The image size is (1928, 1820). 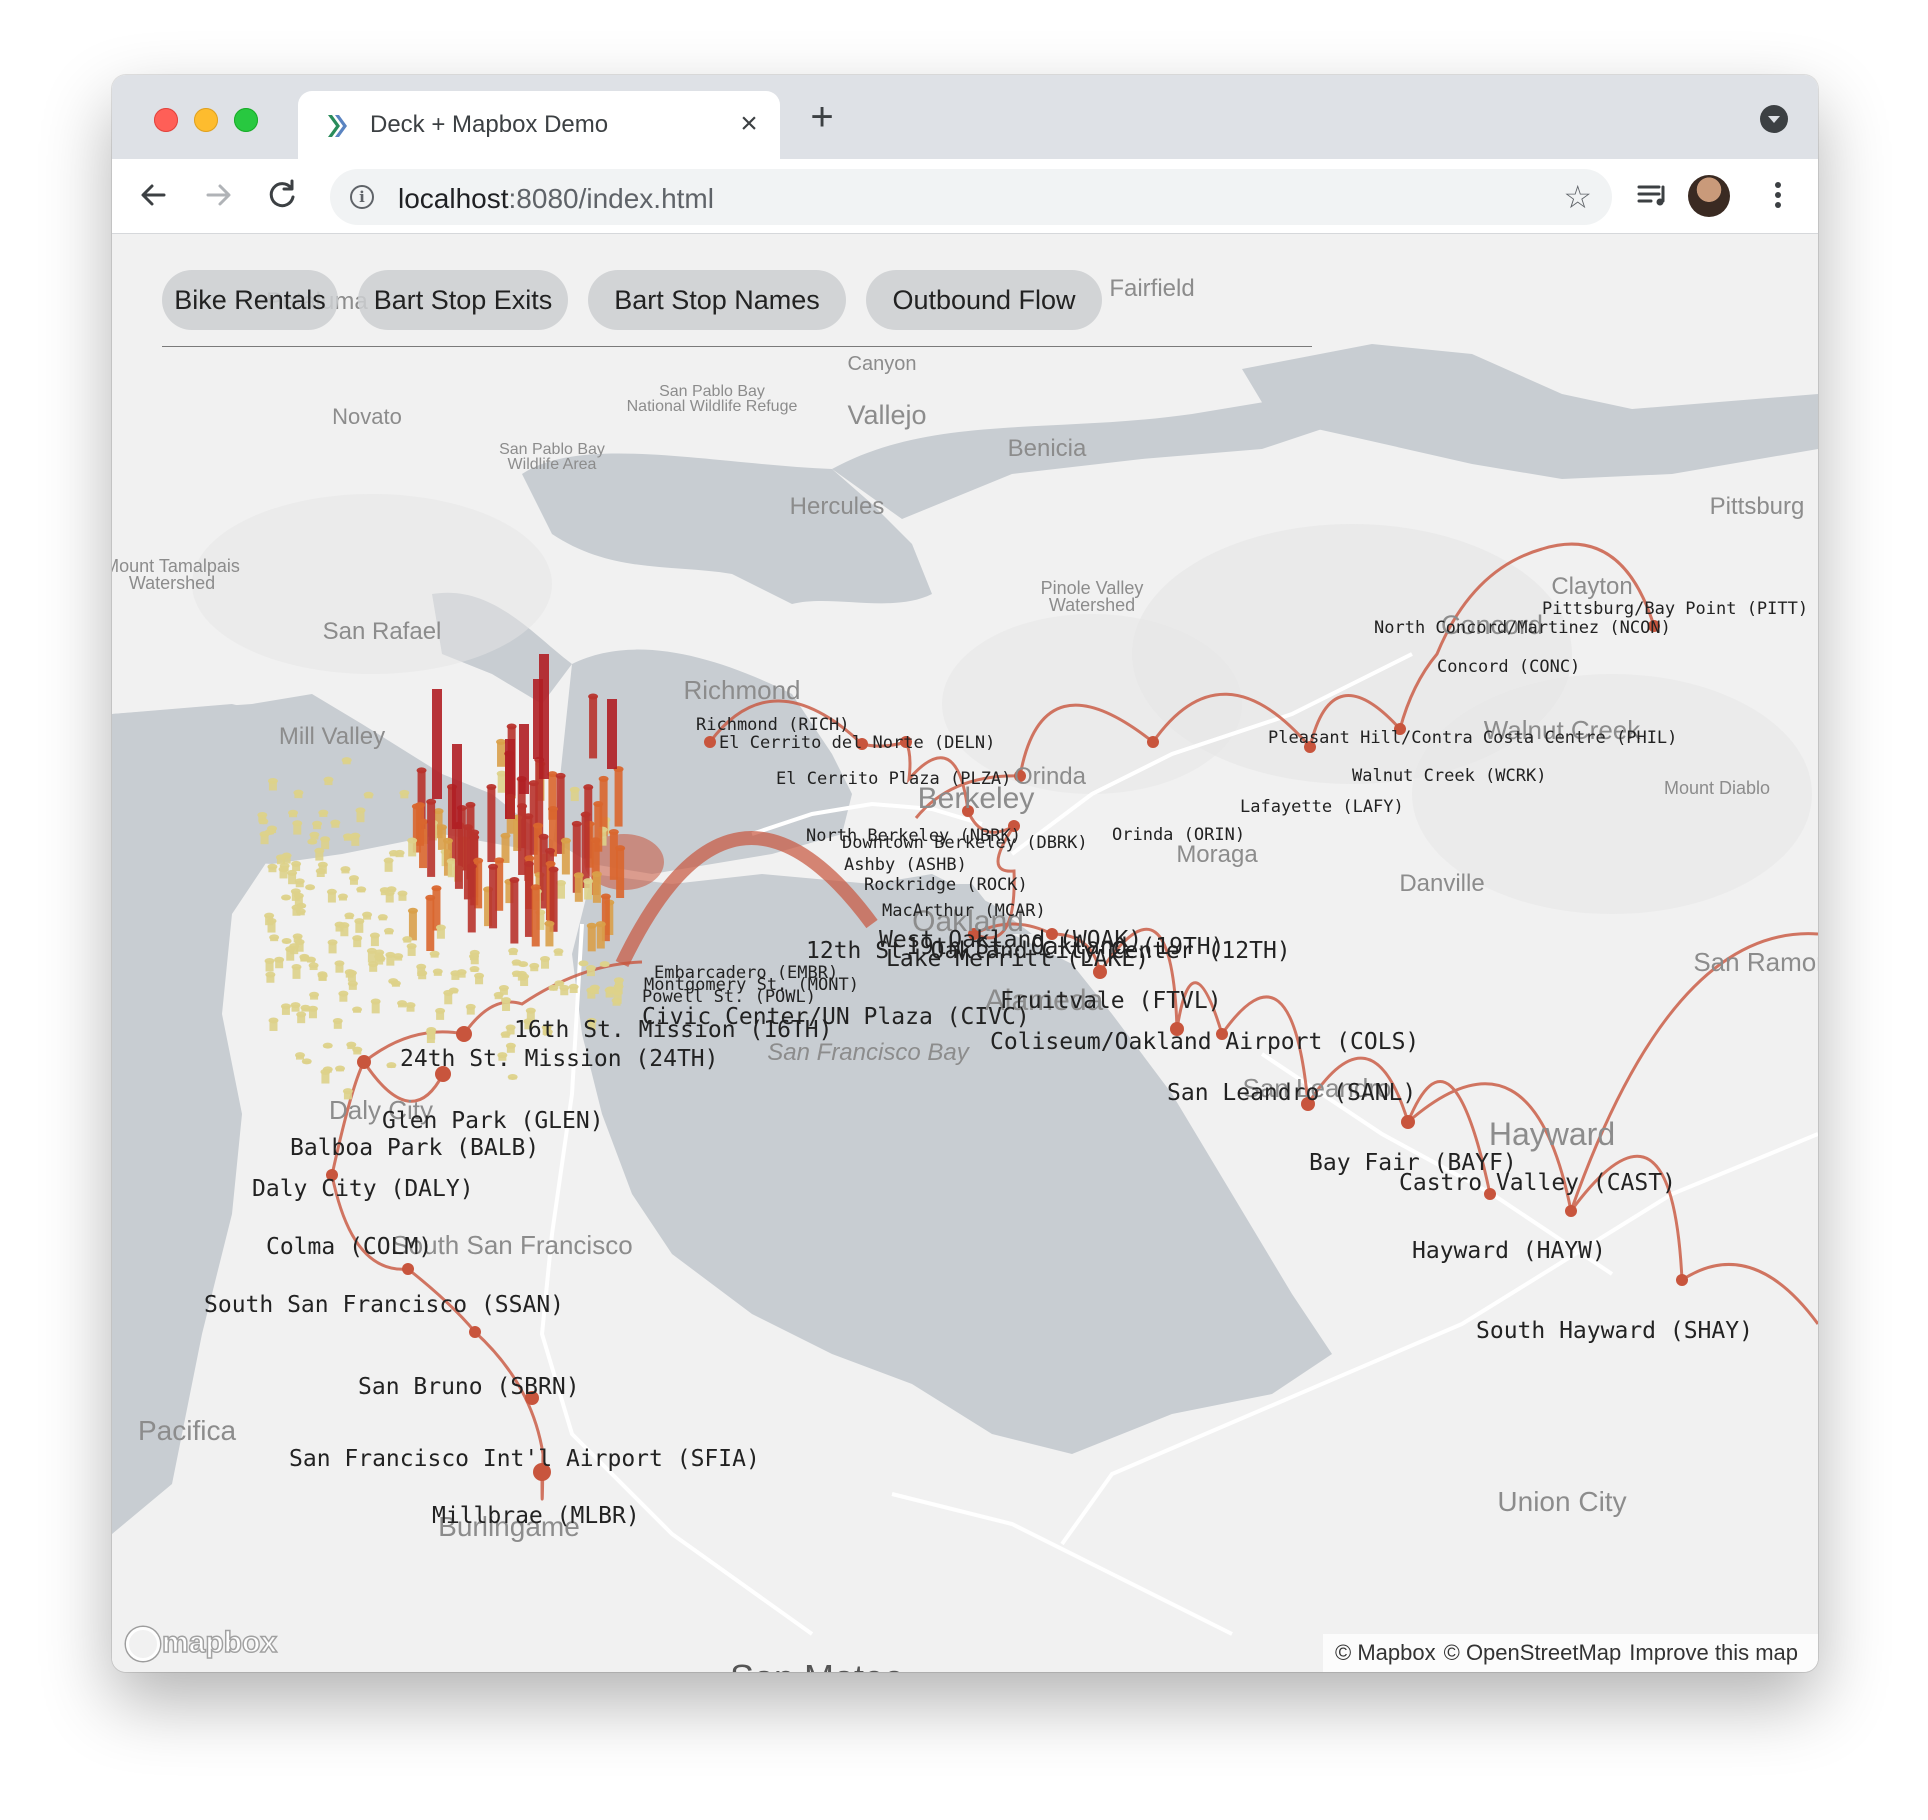 I want to click on bart-stop-label-san-bruno-sbrn: San Bruno (SBRN), so click(x=469, y=1387).